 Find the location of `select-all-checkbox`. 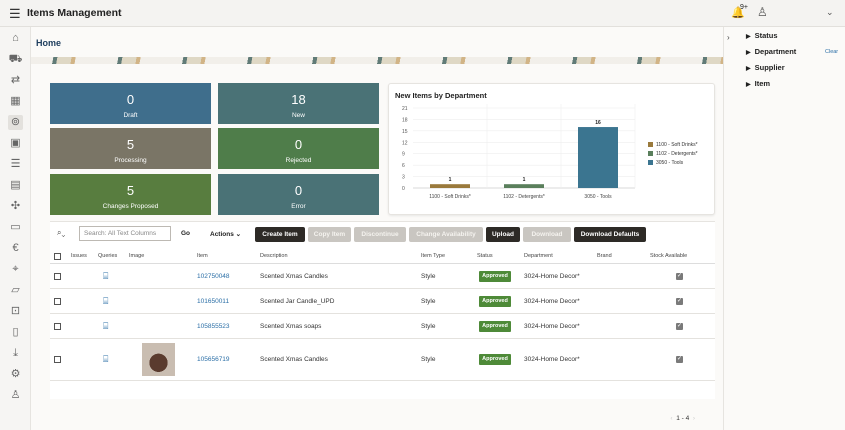

select-all-checkbox is located at coordinates (57, 256).